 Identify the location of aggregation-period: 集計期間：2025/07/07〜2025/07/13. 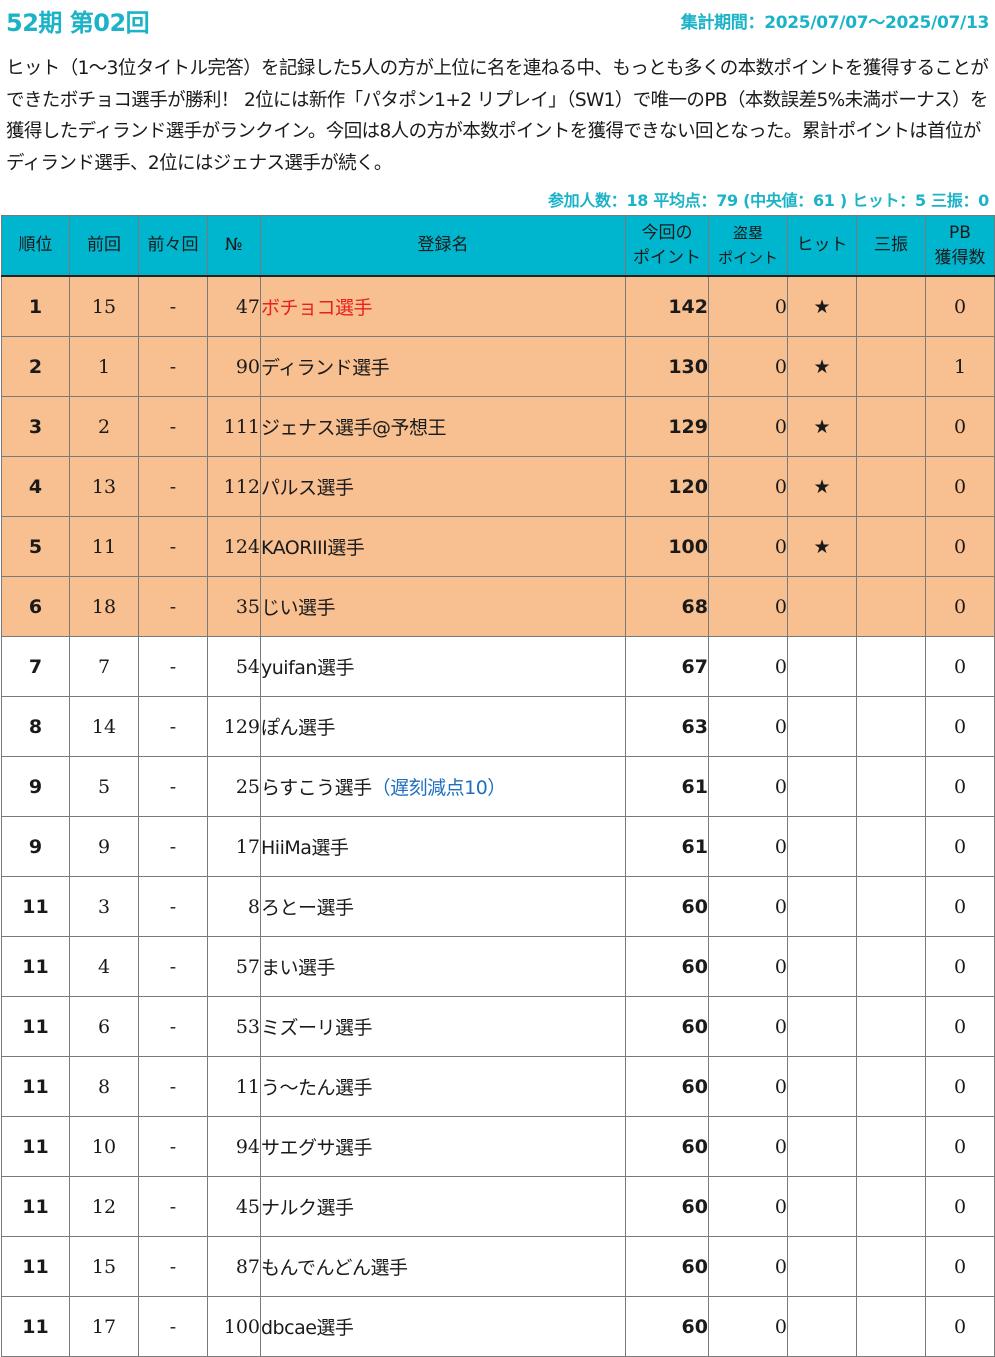
(835, 23).